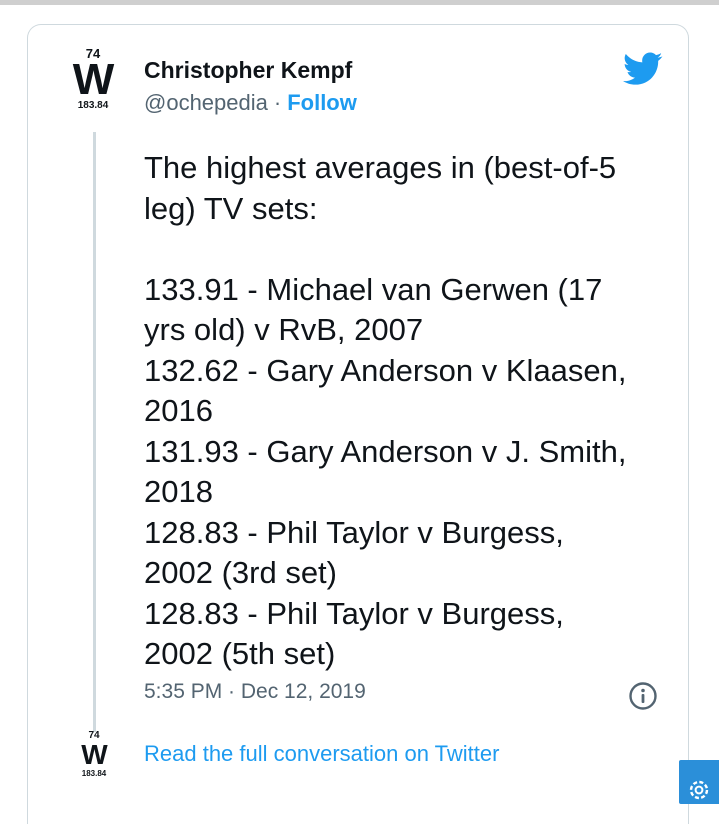 This screenshot has height=824, width=719. I want to click on author-handle: @ochepedia, so click(206, 102).